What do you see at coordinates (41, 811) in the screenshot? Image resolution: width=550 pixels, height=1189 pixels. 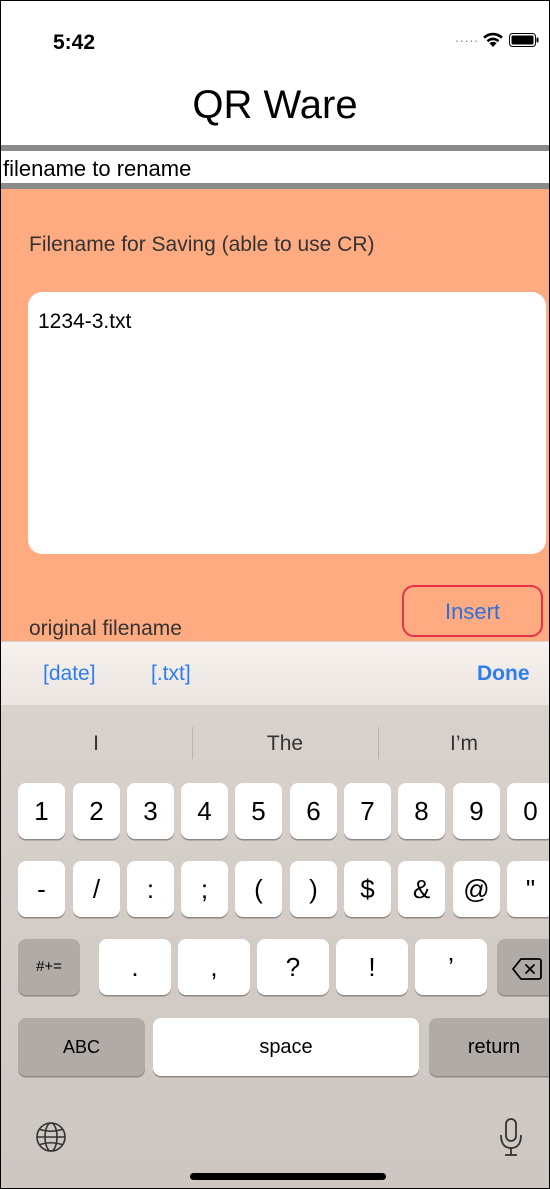 I see `key-1: 1` at bounding box center [41, 811].